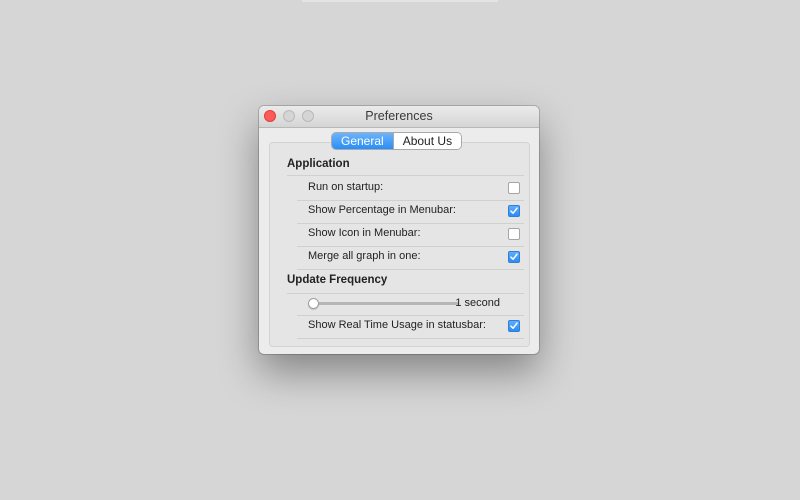 Image resolution: width=800 pixels, height=500 pixels. I want to click on row-show-percentage: Show Percentage in Menubar:, so click(410, 212).